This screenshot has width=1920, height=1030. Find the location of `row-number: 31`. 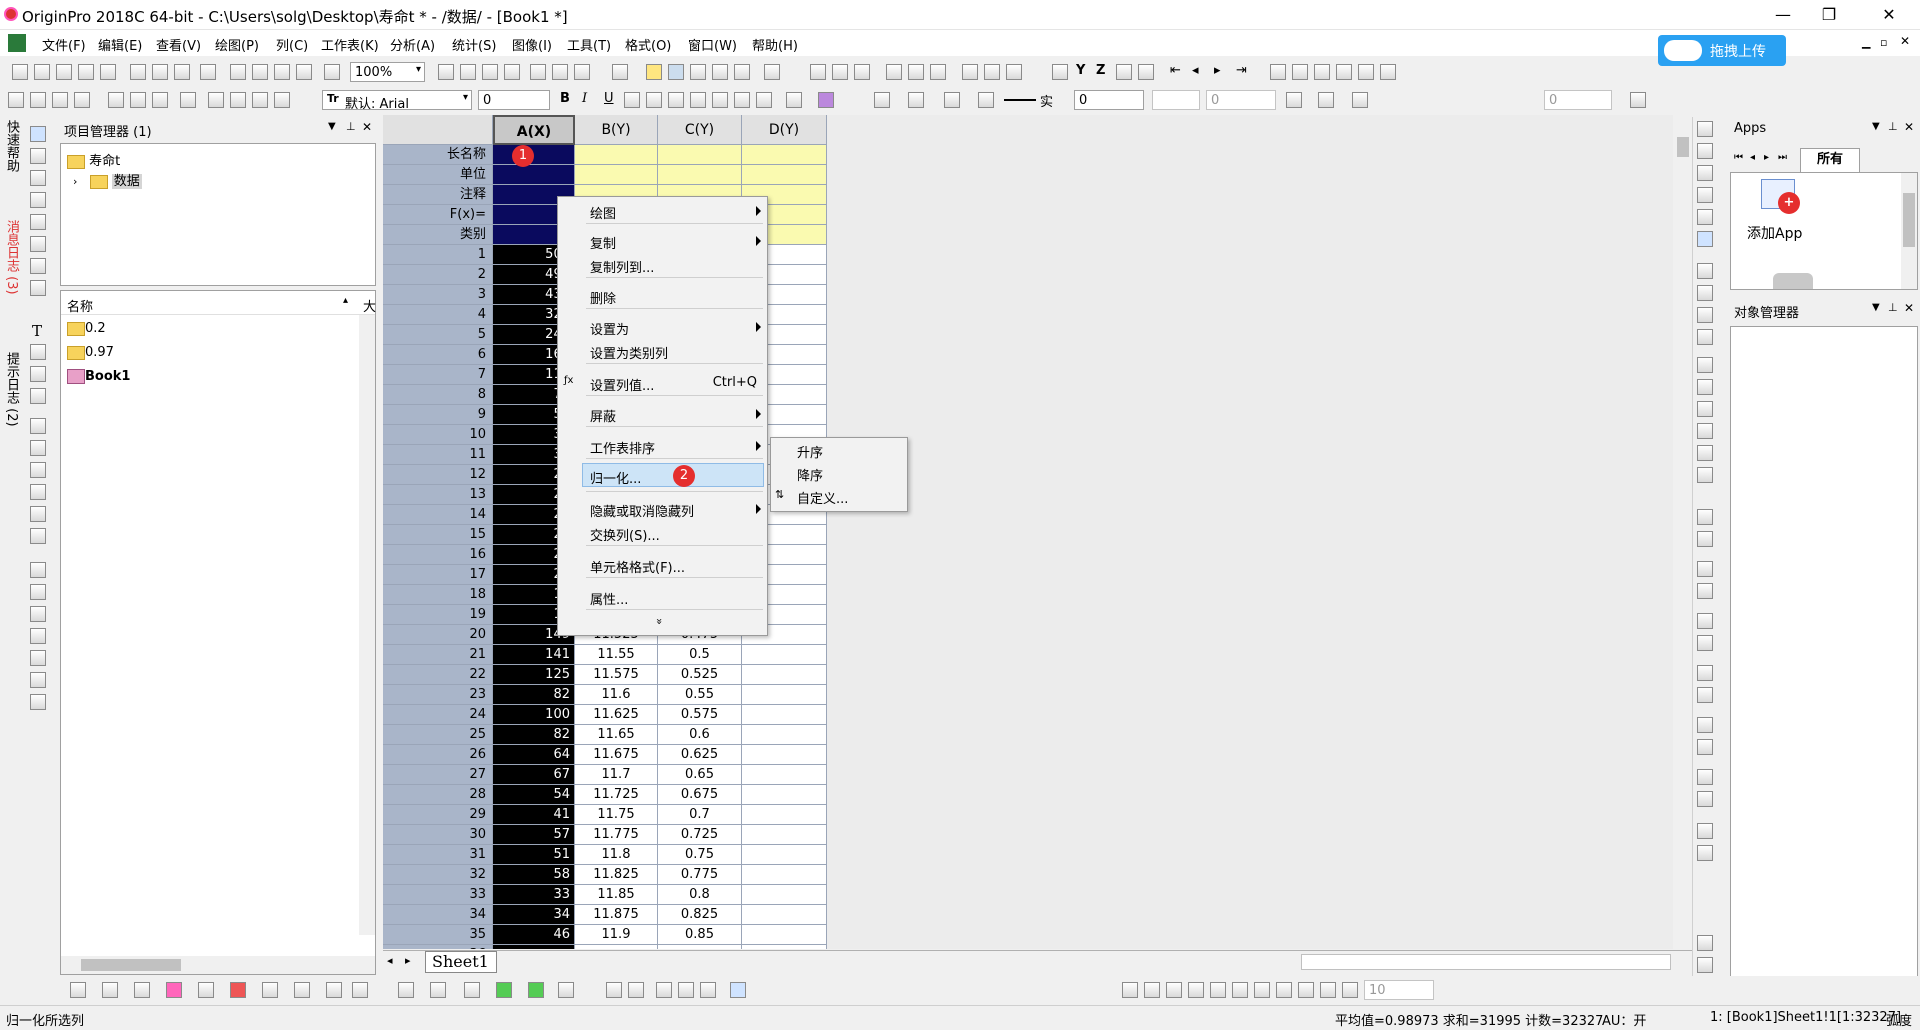

row-number: 31 is located at coordinates (438, 855).